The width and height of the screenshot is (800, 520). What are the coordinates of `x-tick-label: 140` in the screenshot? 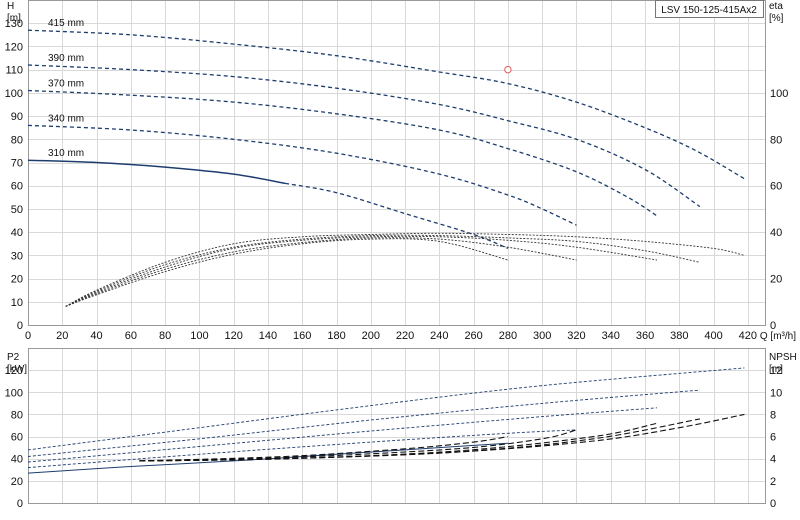 It's located at (268, 336).